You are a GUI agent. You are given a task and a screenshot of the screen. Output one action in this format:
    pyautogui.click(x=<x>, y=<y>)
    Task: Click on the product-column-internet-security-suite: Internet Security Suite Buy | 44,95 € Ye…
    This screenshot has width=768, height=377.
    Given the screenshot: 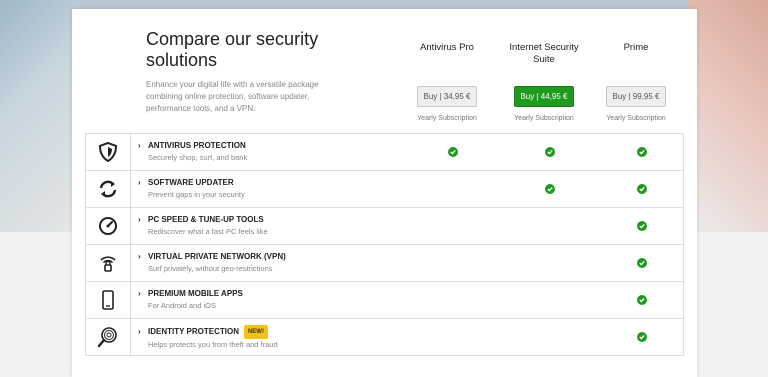 What is the action you would take?
    pyautogui.click(x=544, y=82)
    